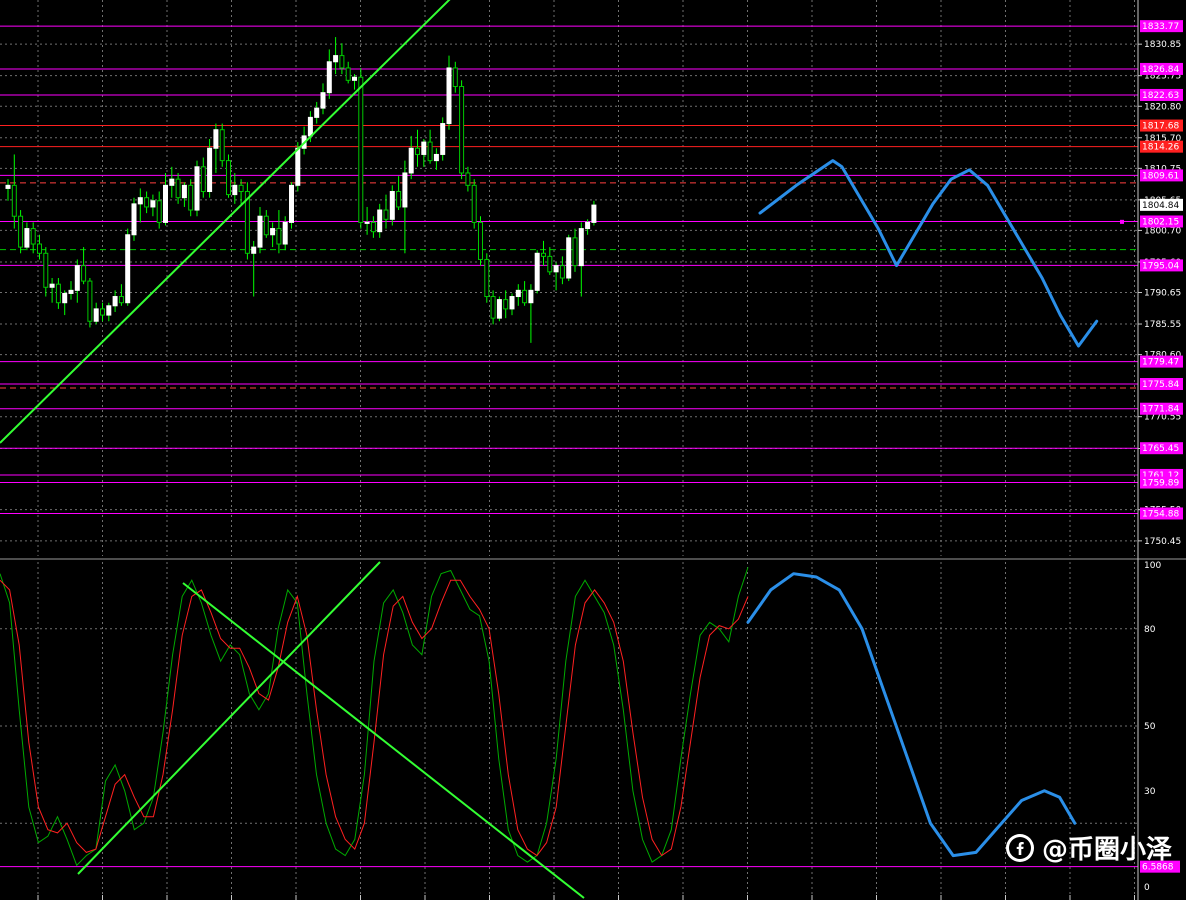 The height and width of the screenshot is (900, 1186). Describe the element at coordinates (1162, 107) in the screenshot. I see `tick-label: 1820.80` at that location.